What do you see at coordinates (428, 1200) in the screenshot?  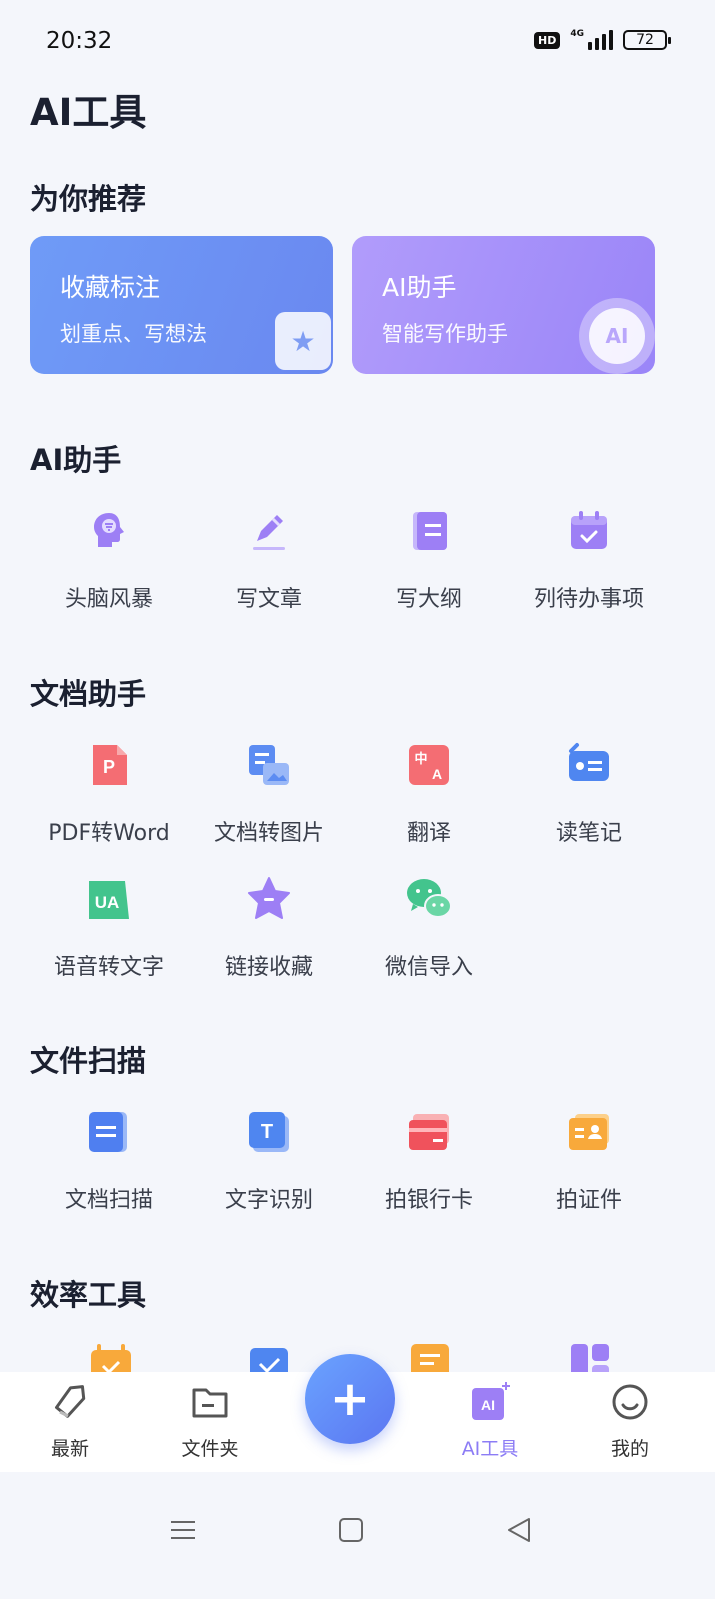 I see `tool-label: 拍银行卡` at bounding box center [428, 1200].